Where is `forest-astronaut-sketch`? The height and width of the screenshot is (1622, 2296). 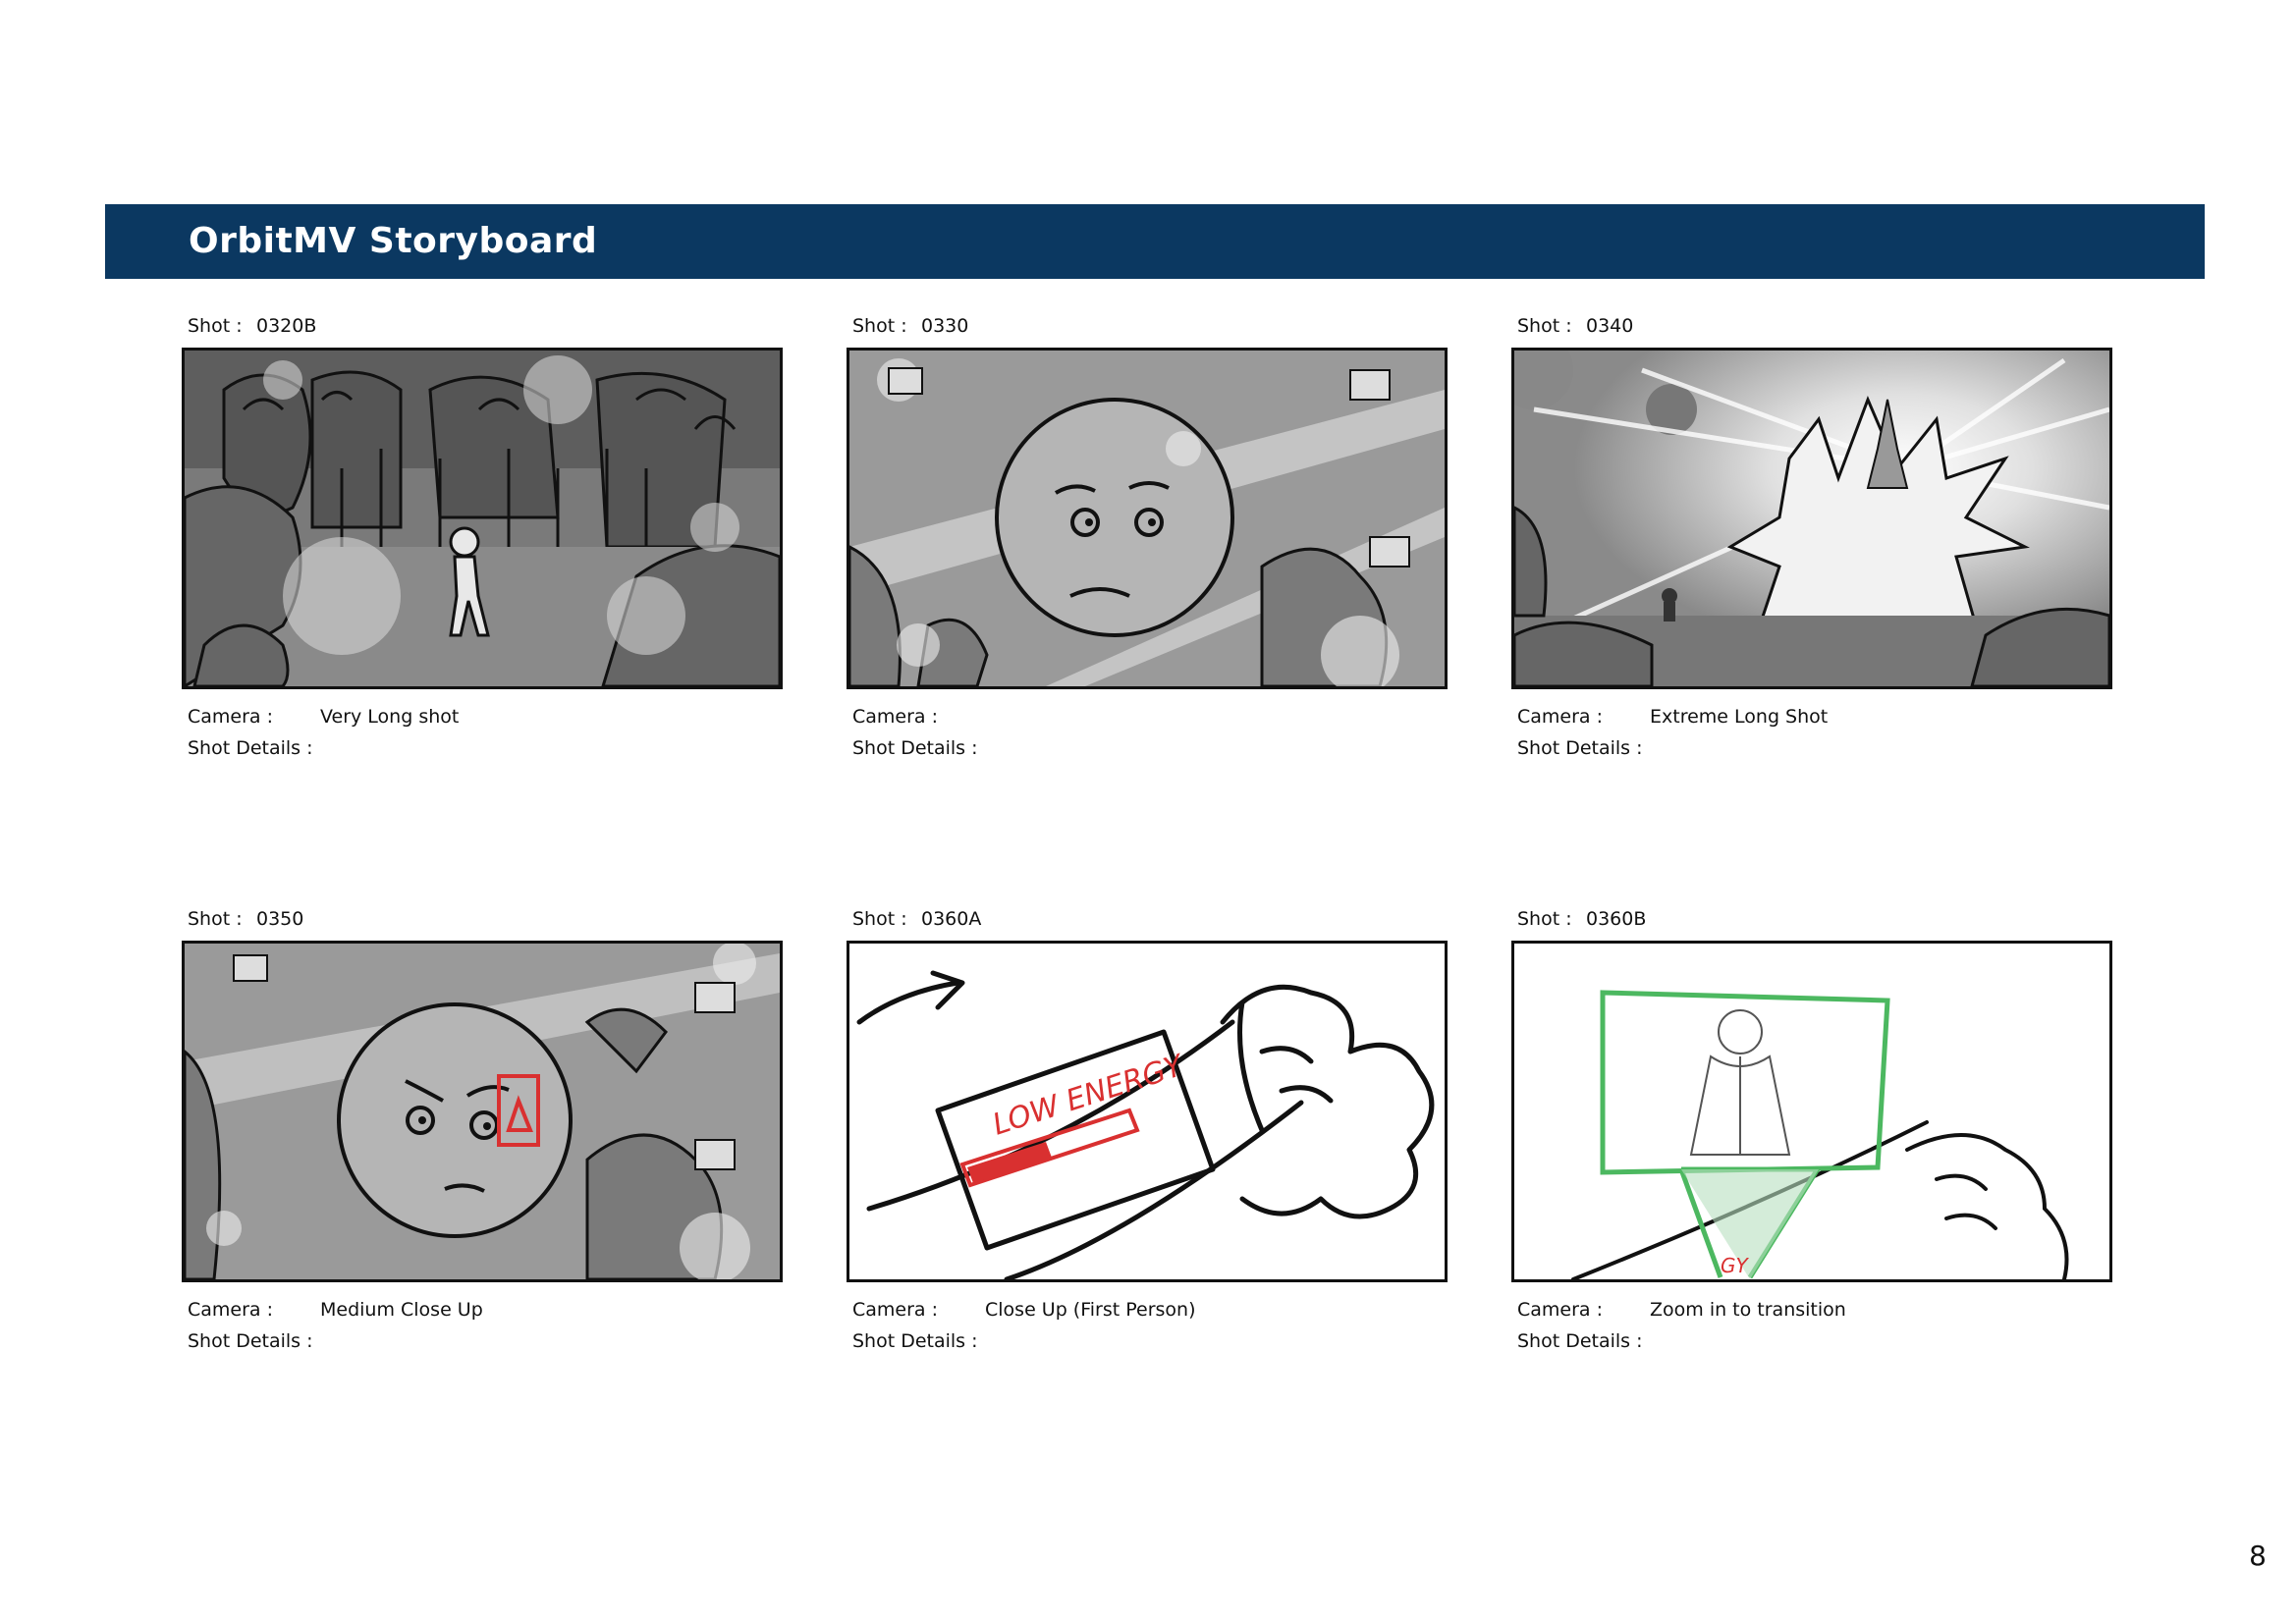
forest-astronaut-sketch is located at coordinates (482, 518).